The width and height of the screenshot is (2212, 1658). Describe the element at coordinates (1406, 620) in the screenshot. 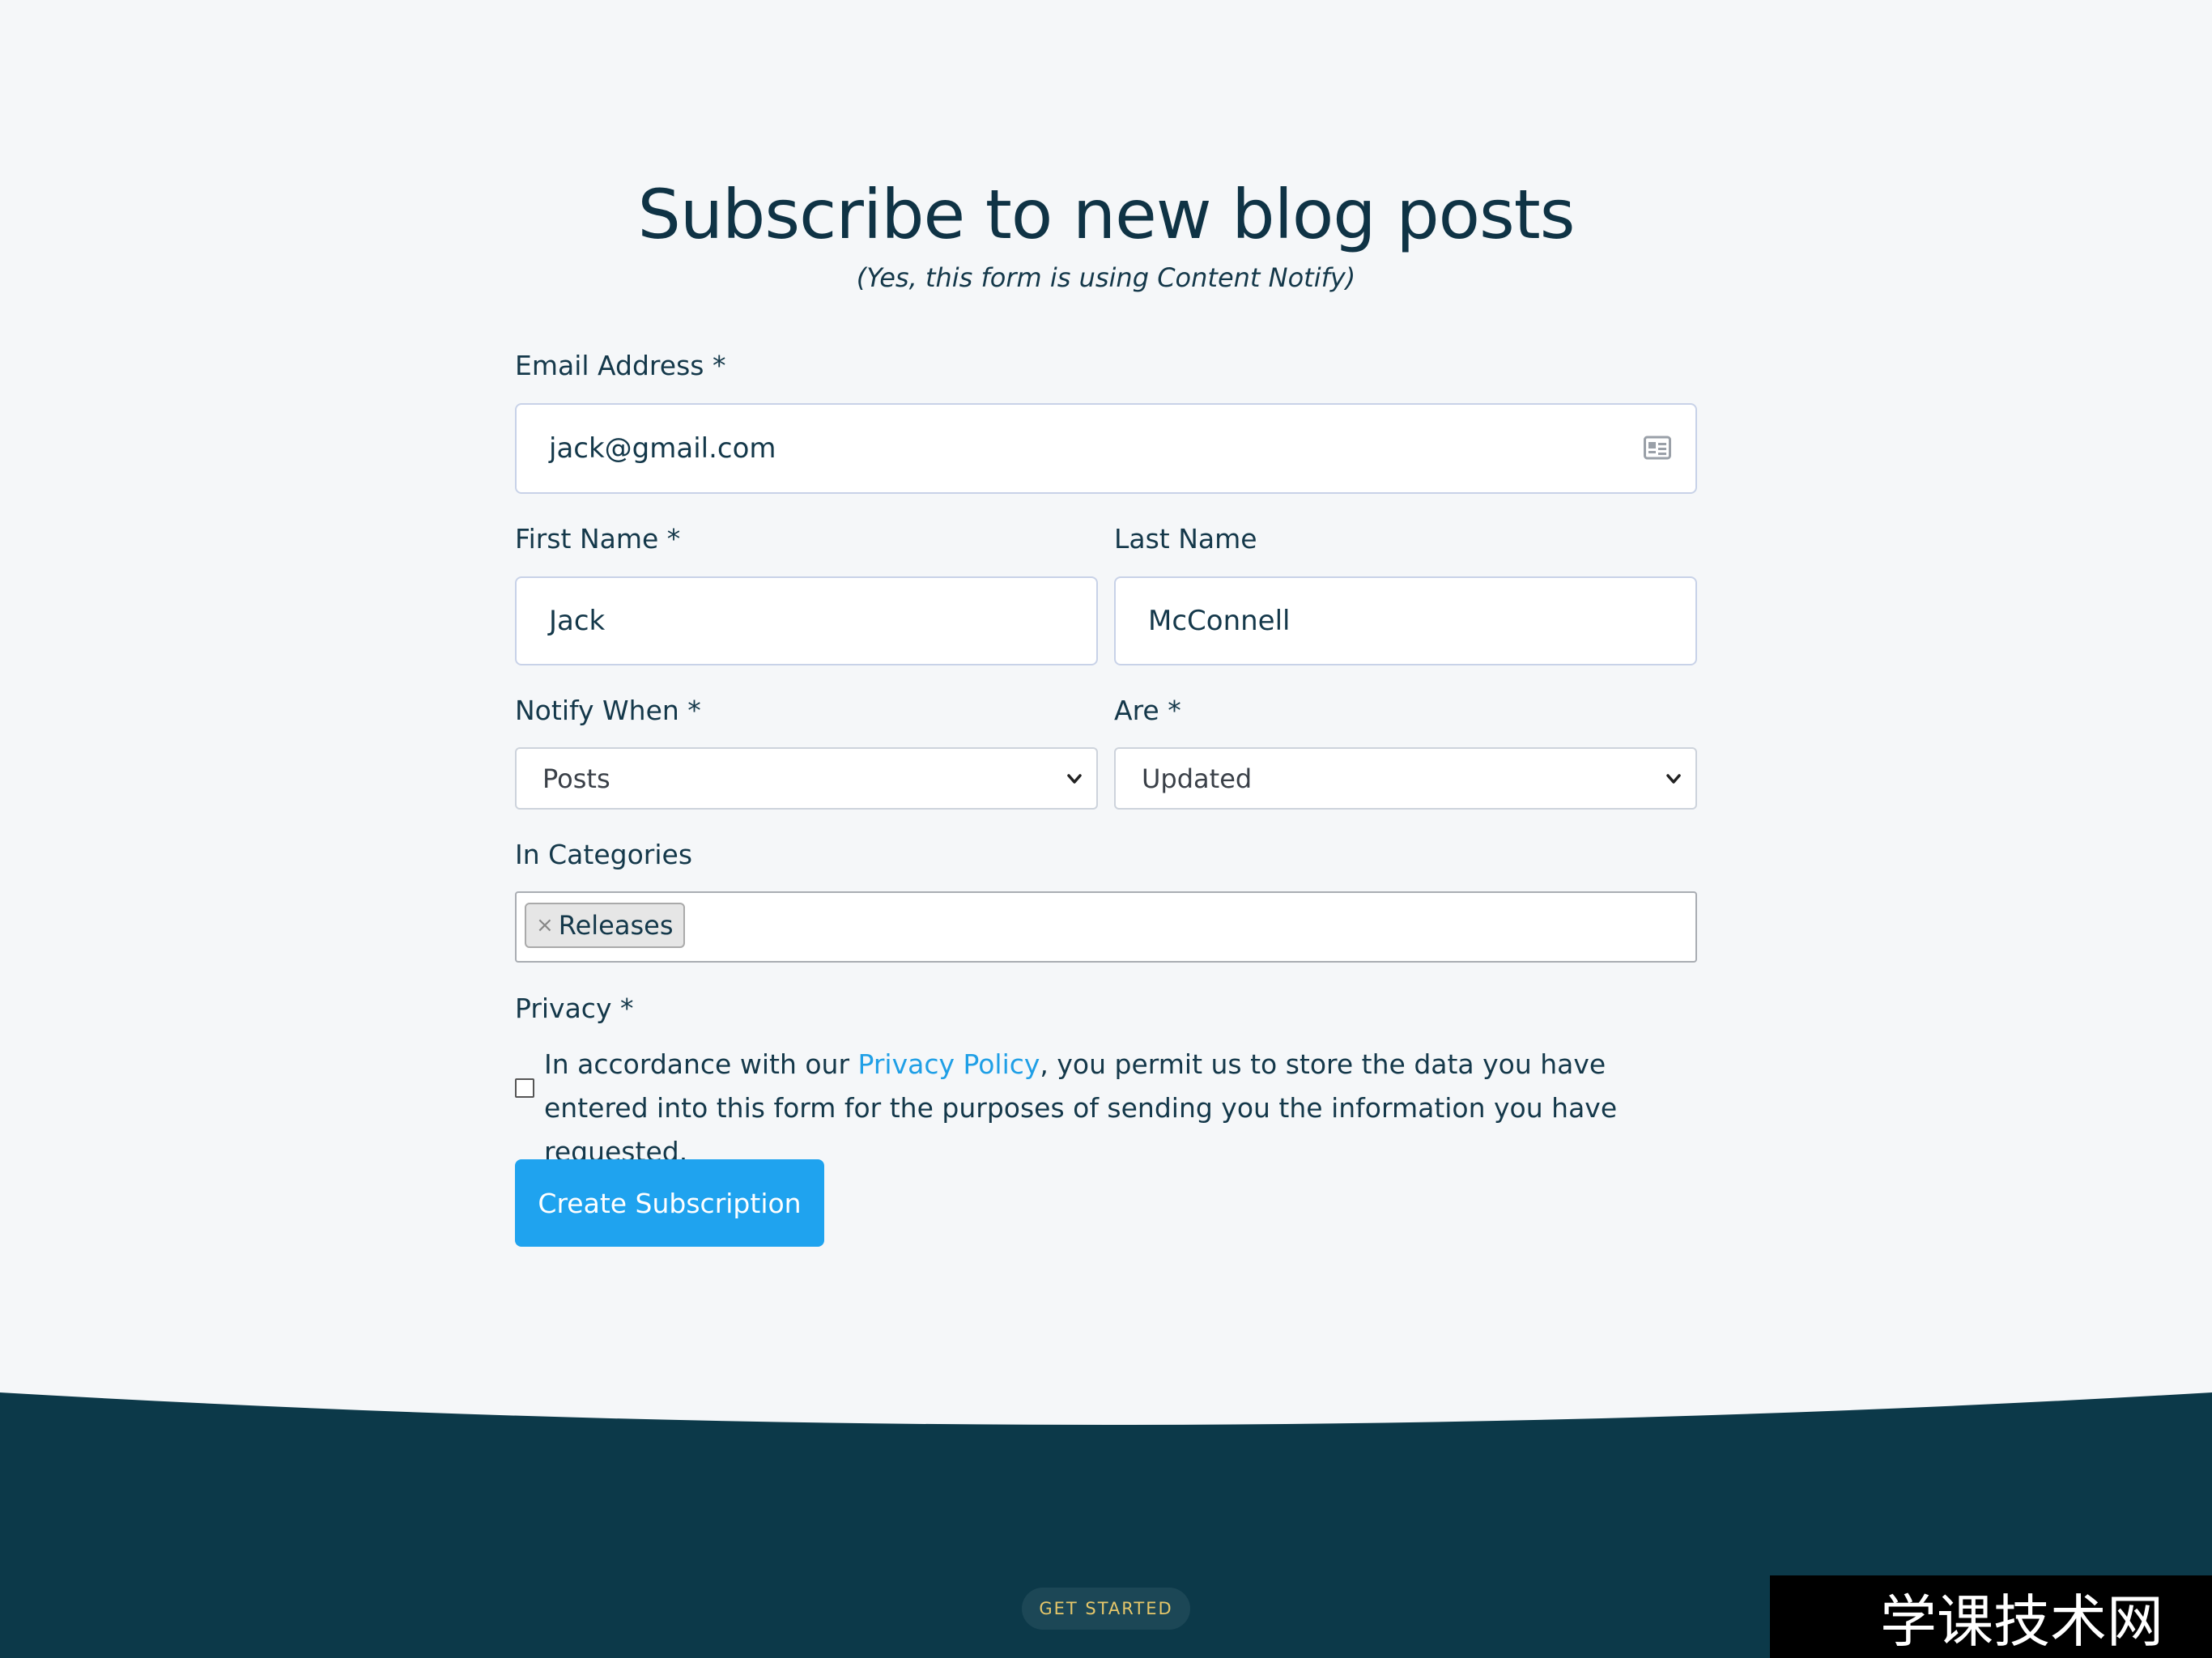

I see `last-name-field: McConnell` at that location.